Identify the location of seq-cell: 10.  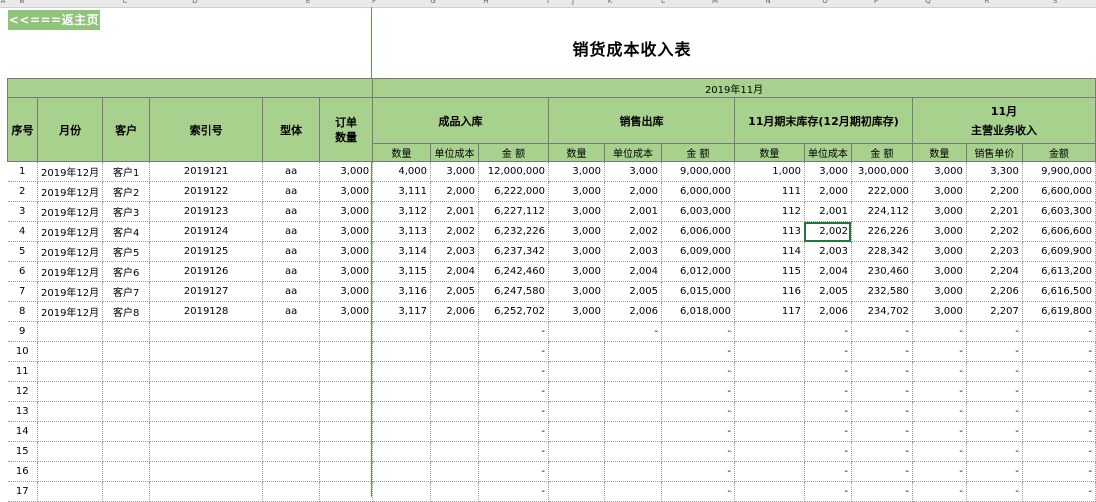
(22, 351).